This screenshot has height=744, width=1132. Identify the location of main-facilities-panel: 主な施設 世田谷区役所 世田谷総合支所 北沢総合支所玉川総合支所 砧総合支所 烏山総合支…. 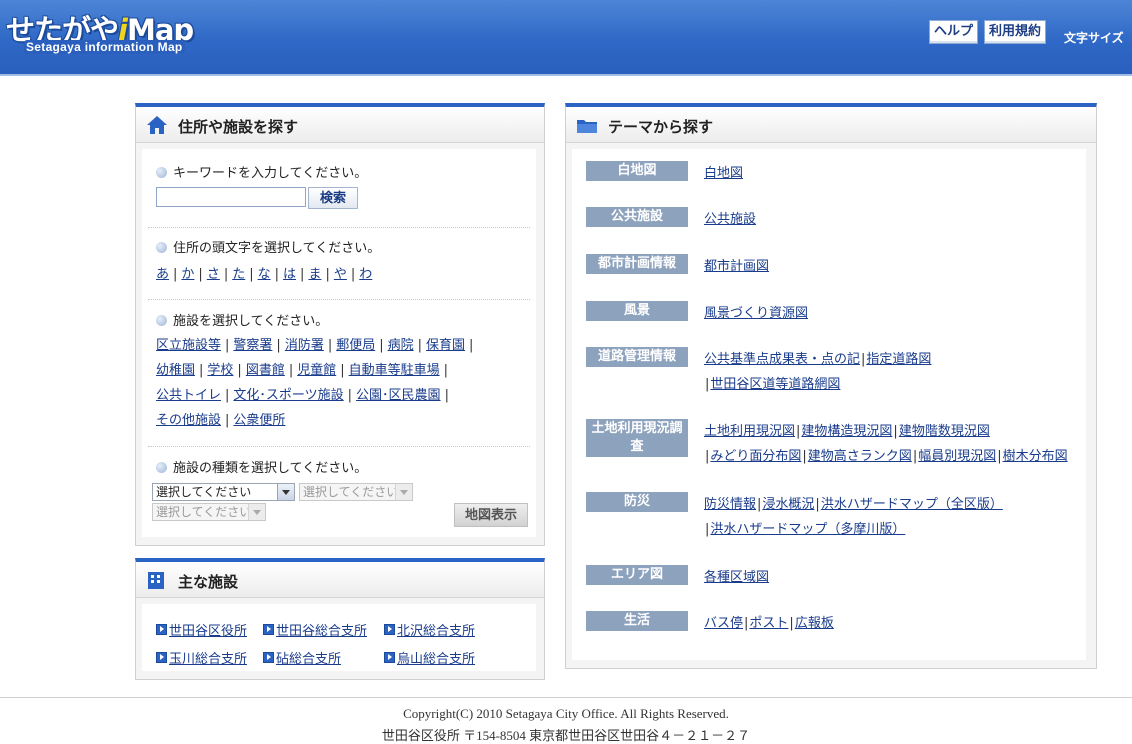
(340, 619).